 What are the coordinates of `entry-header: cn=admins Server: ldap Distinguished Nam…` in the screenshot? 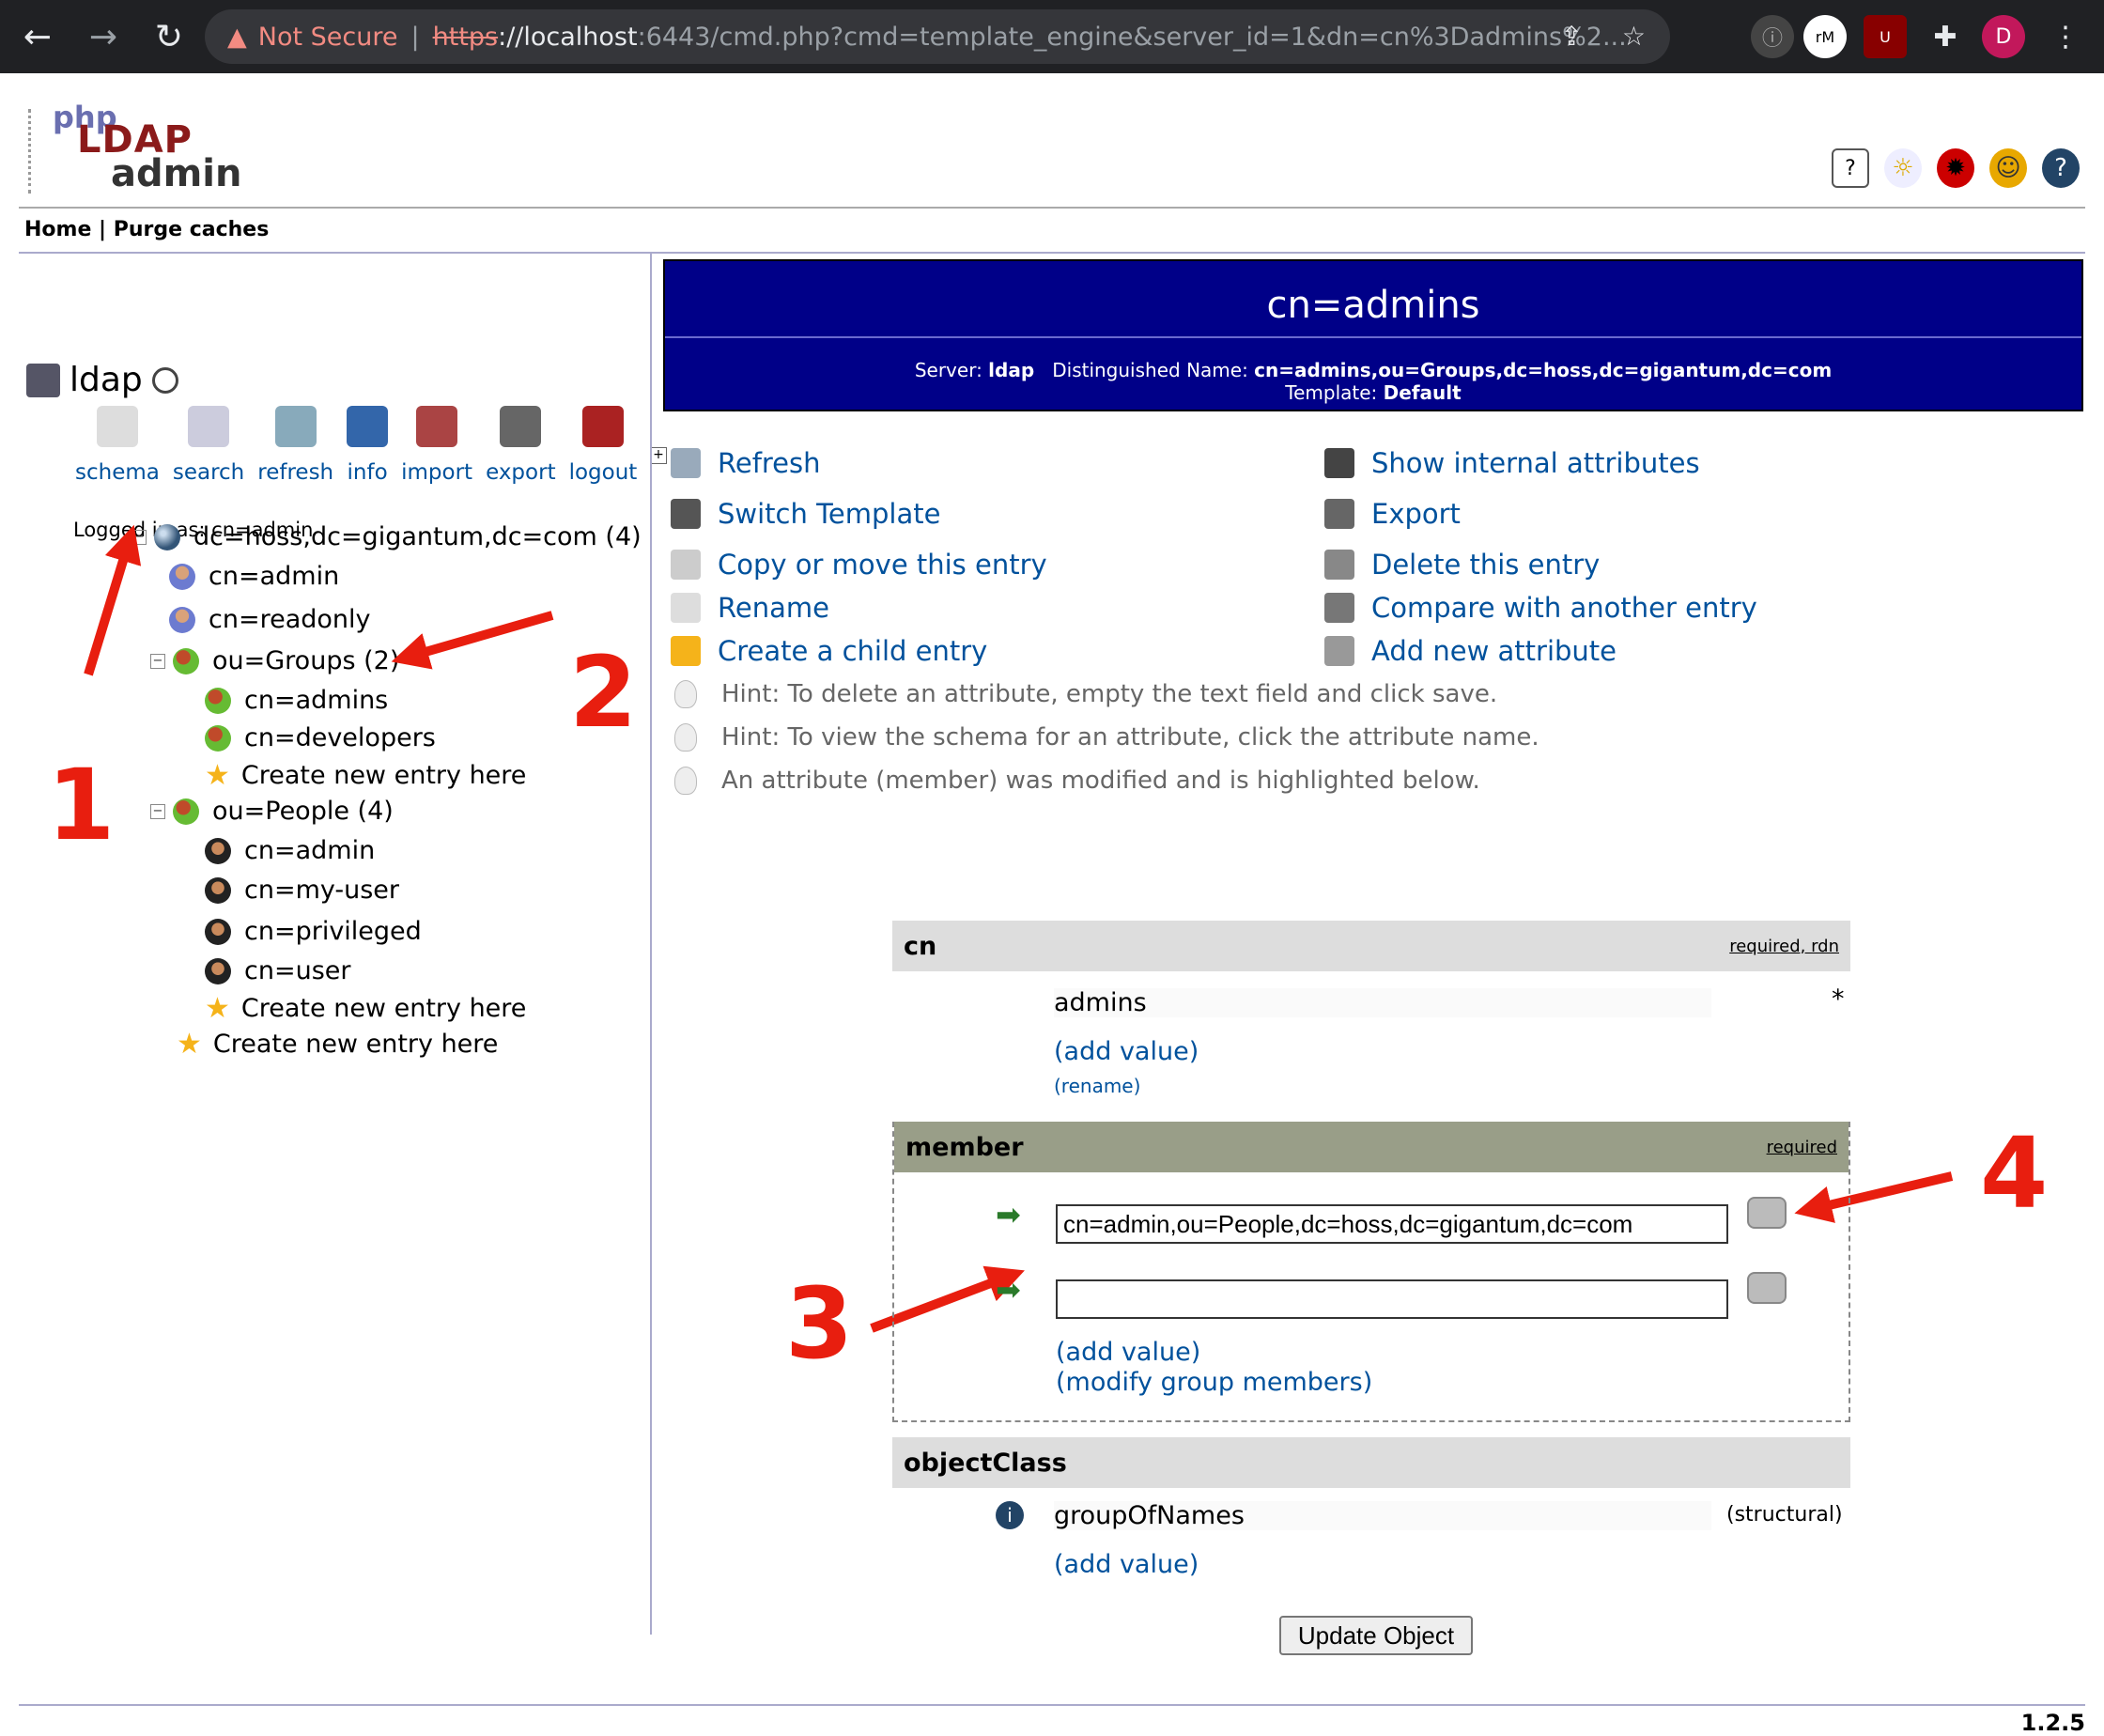 It's located at (1373, 335).